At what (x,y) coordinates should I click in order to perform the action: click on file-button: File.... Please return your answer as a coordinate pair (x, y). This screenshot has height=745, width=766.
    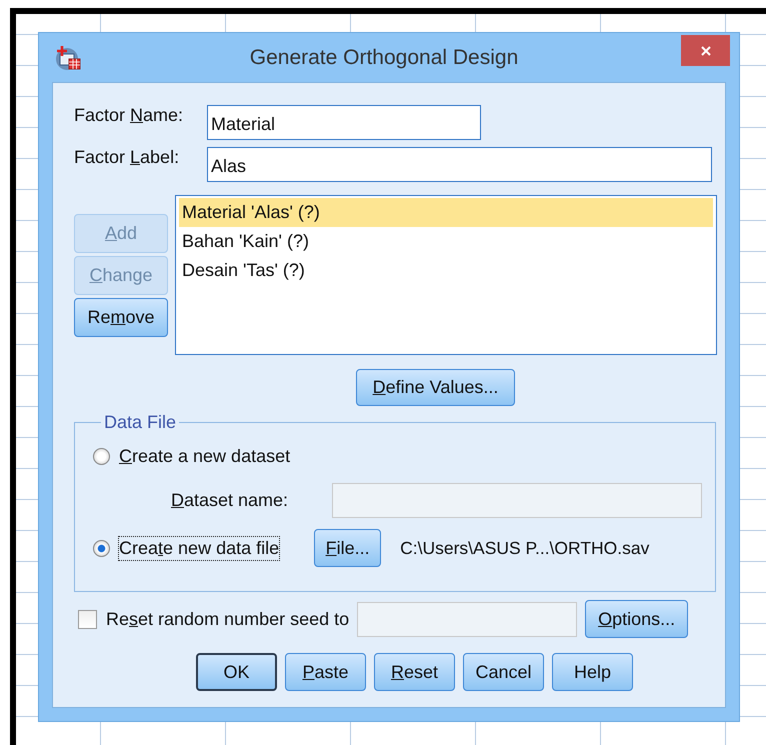
    Looking at the image, I should click on (348, 548).